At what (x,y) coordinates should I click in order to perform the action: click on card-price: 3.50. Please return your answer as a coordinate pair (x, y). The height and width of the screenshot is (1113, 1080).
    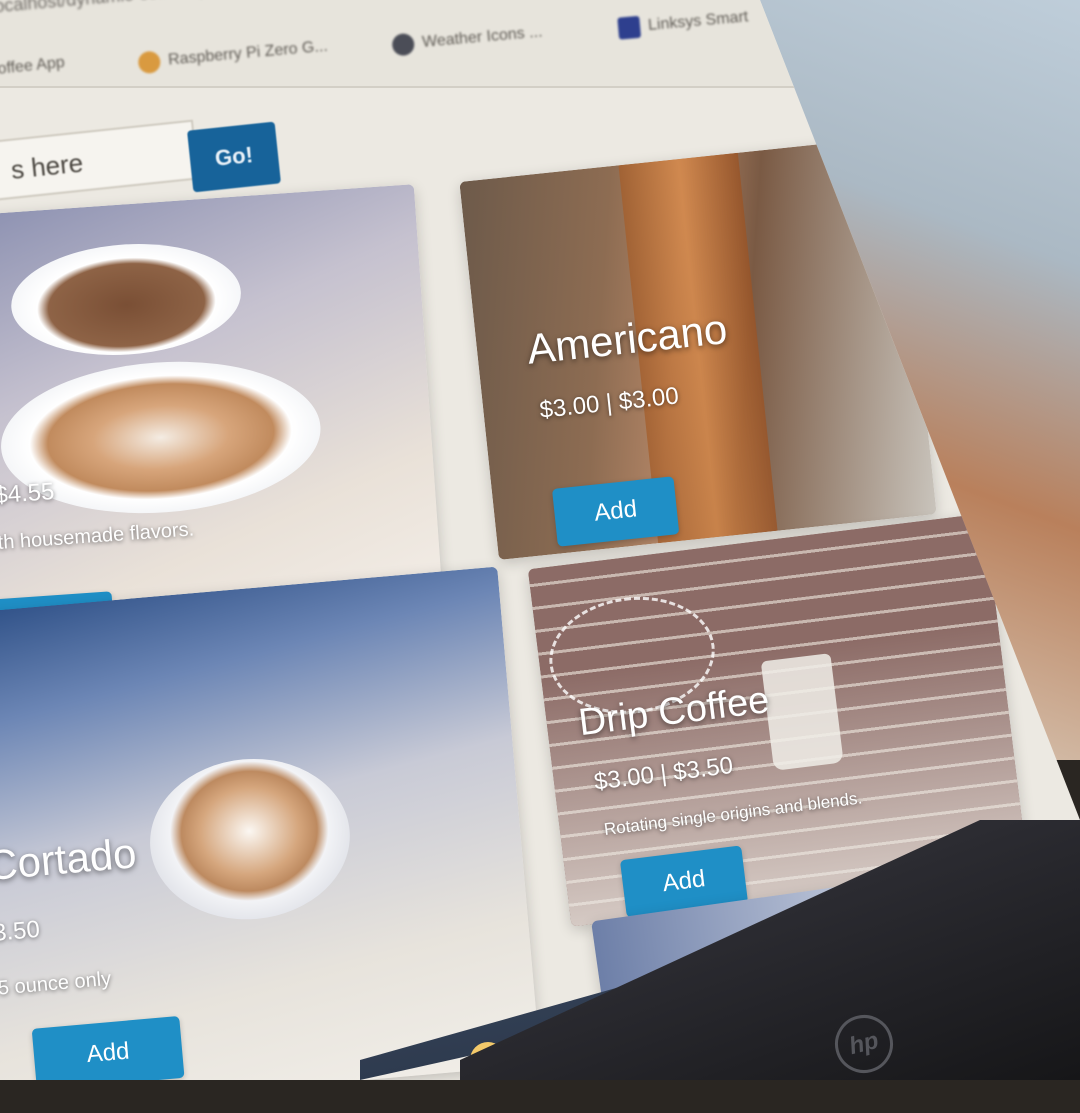
    Looking at the image, I should click on (20, 931).